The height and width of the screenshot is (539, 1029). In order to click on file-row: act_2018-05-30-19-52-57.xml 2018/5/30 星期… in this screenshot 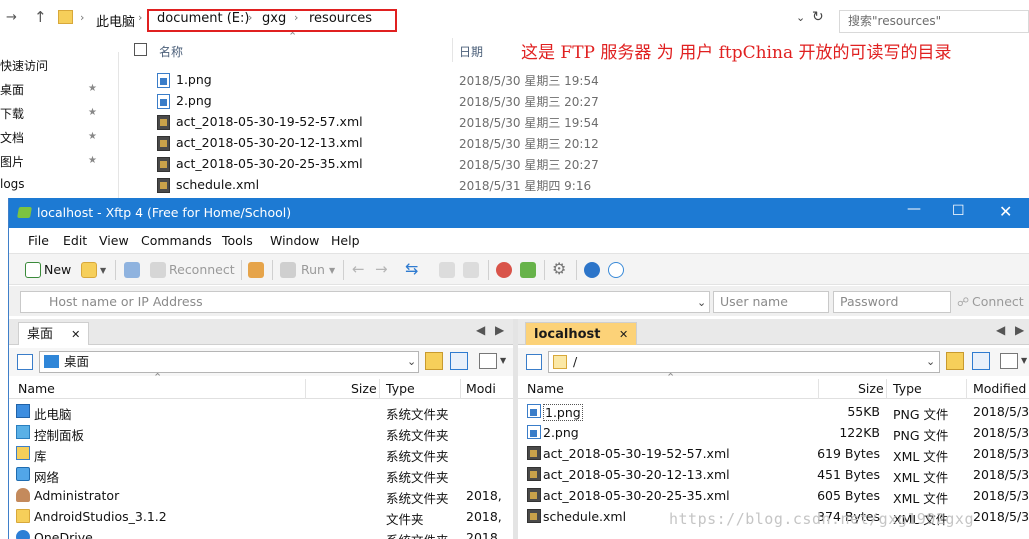, I will do `click(392, 122)`.